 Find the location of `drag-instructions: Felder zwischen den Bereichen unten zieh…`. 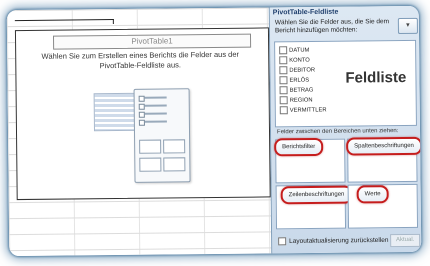

drag-instructions: Felder zwischen den Bereichen unten zieh… is located at coordinates (337, 132).